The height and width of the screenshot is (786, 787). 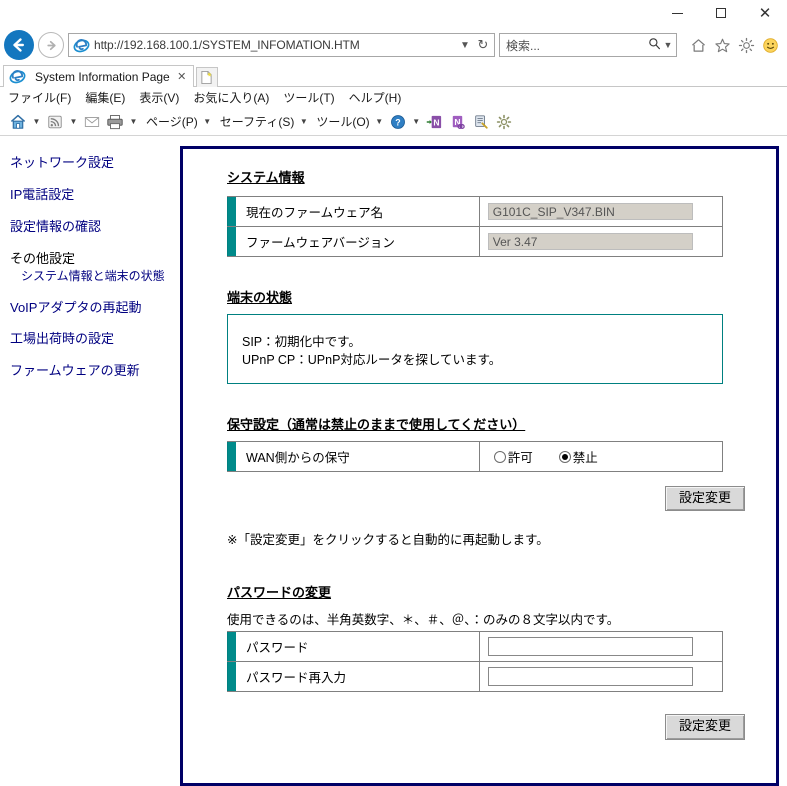 I want to click on close-button: ✕, so click(x=765, y=13).